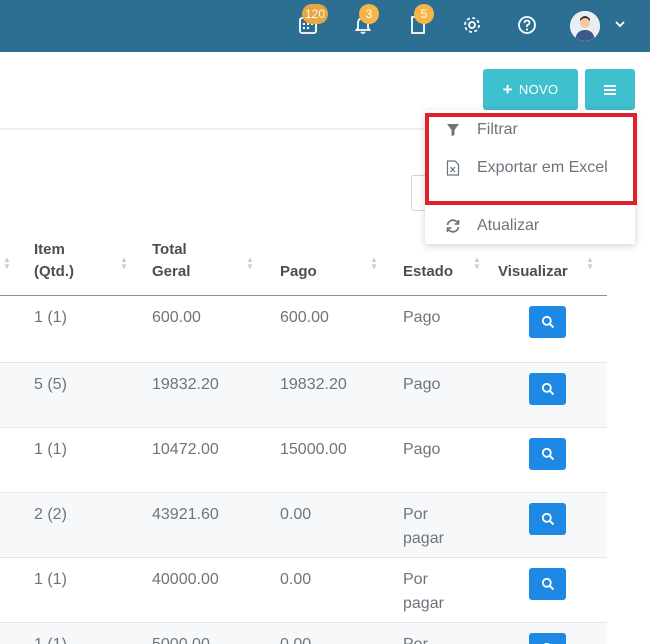  What do you see at coordinates (508, 225) in the screenshot?
I see `dropdown-item-label: Atualizar` at bounding box center [508, 225].